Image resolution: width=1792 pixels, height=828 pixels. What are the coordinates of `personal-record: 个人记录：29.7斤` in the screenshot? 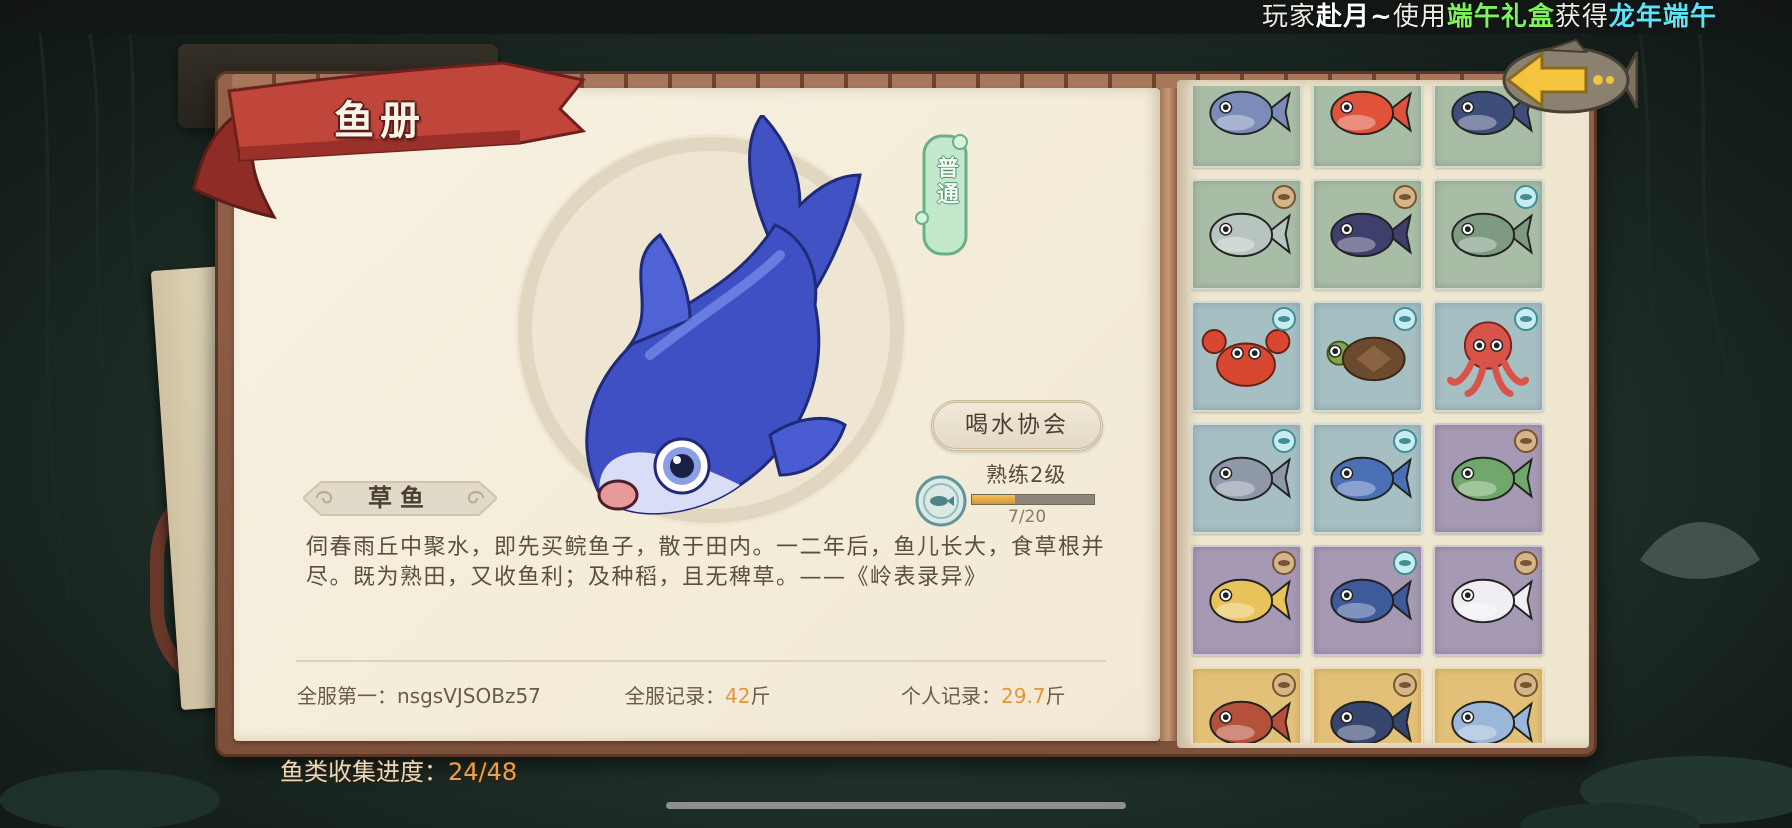 It's located at (983, 694).